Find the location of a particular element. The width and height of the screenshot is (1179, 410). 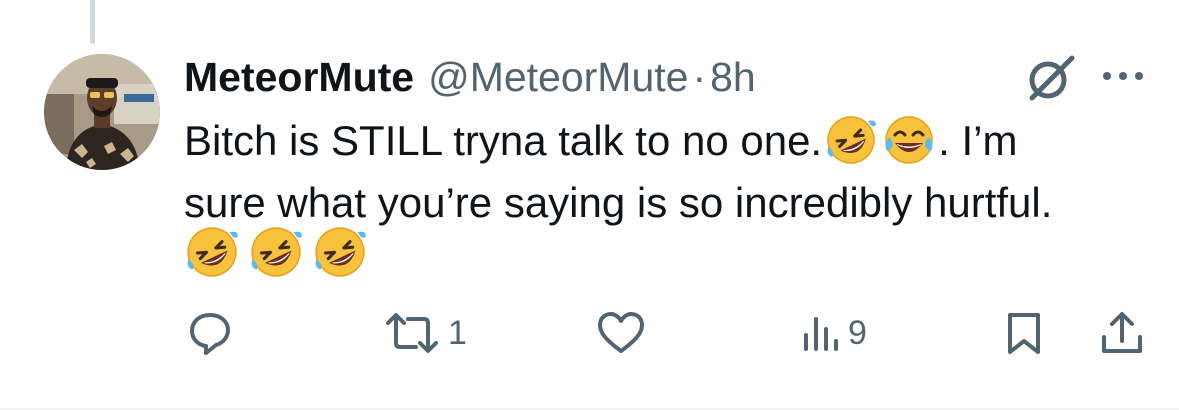

more-options-icon is located at coordinates (1123, 76).